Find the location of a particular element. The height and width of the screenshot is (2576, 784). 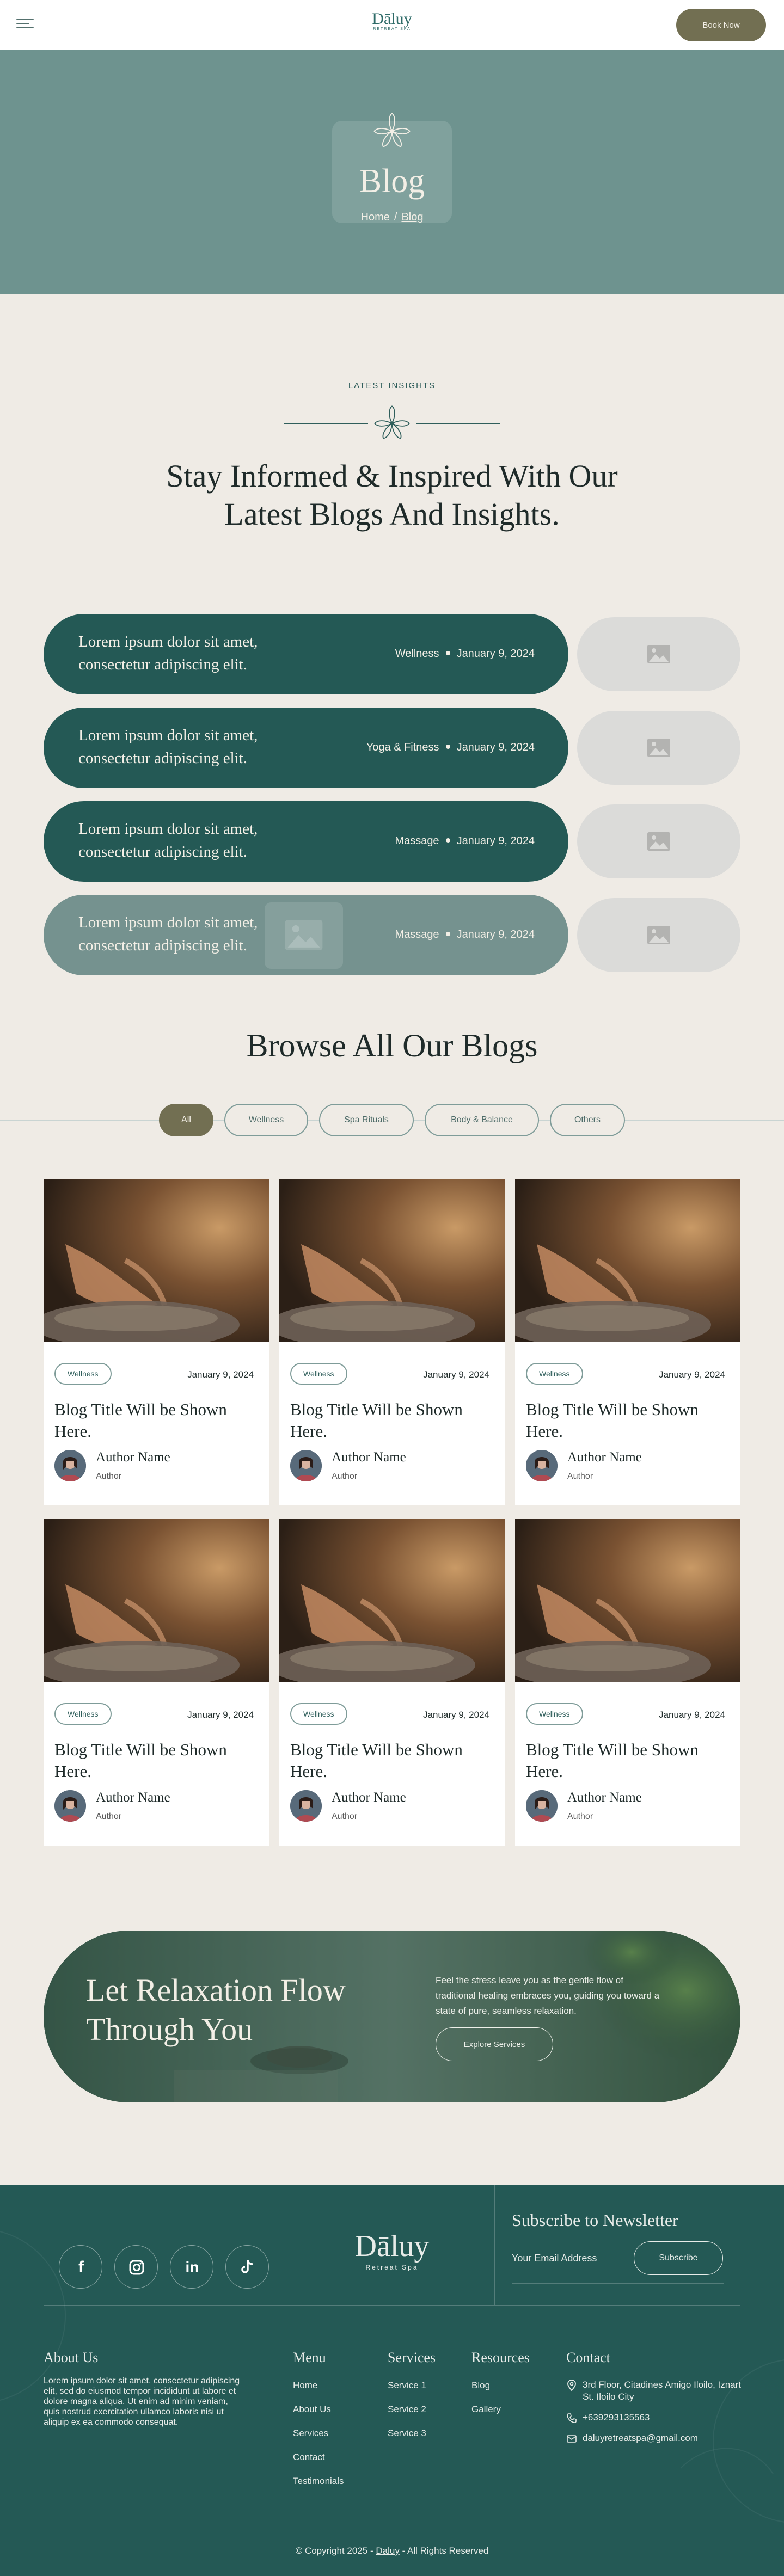

footer-link-service-3: Service 3 is located at coordinates (407, 2440).